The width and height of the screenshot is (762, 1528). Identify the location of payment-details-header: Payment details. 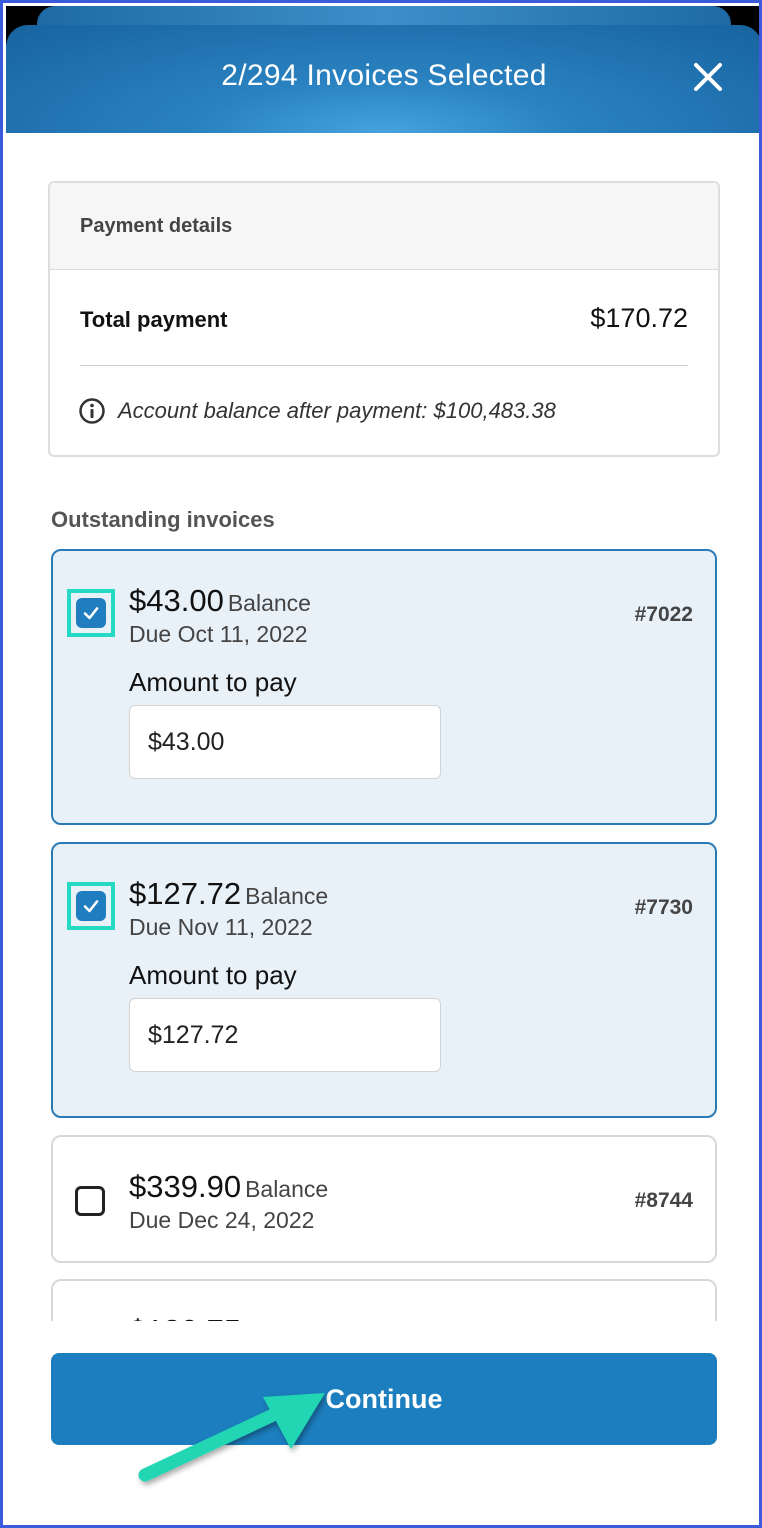
(384, 226).